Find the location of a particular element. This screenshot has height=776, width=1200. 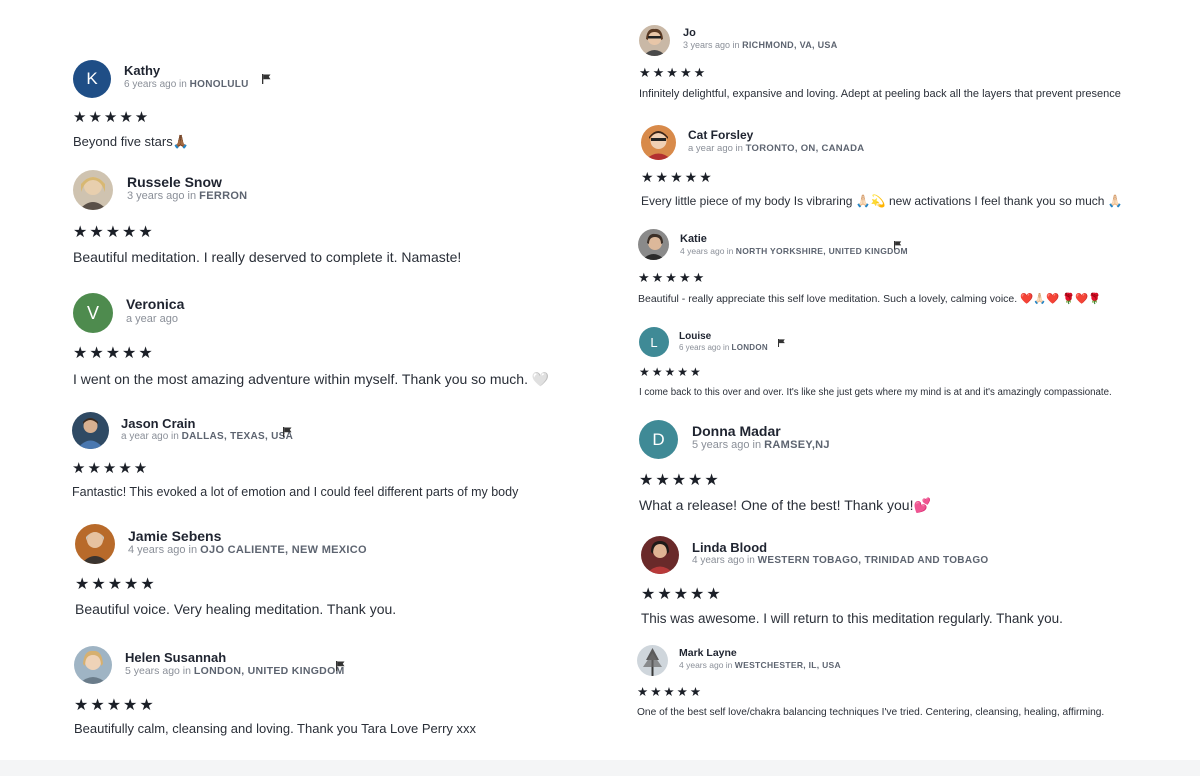

review-location: FERRON is located at coordinates (223, 196).